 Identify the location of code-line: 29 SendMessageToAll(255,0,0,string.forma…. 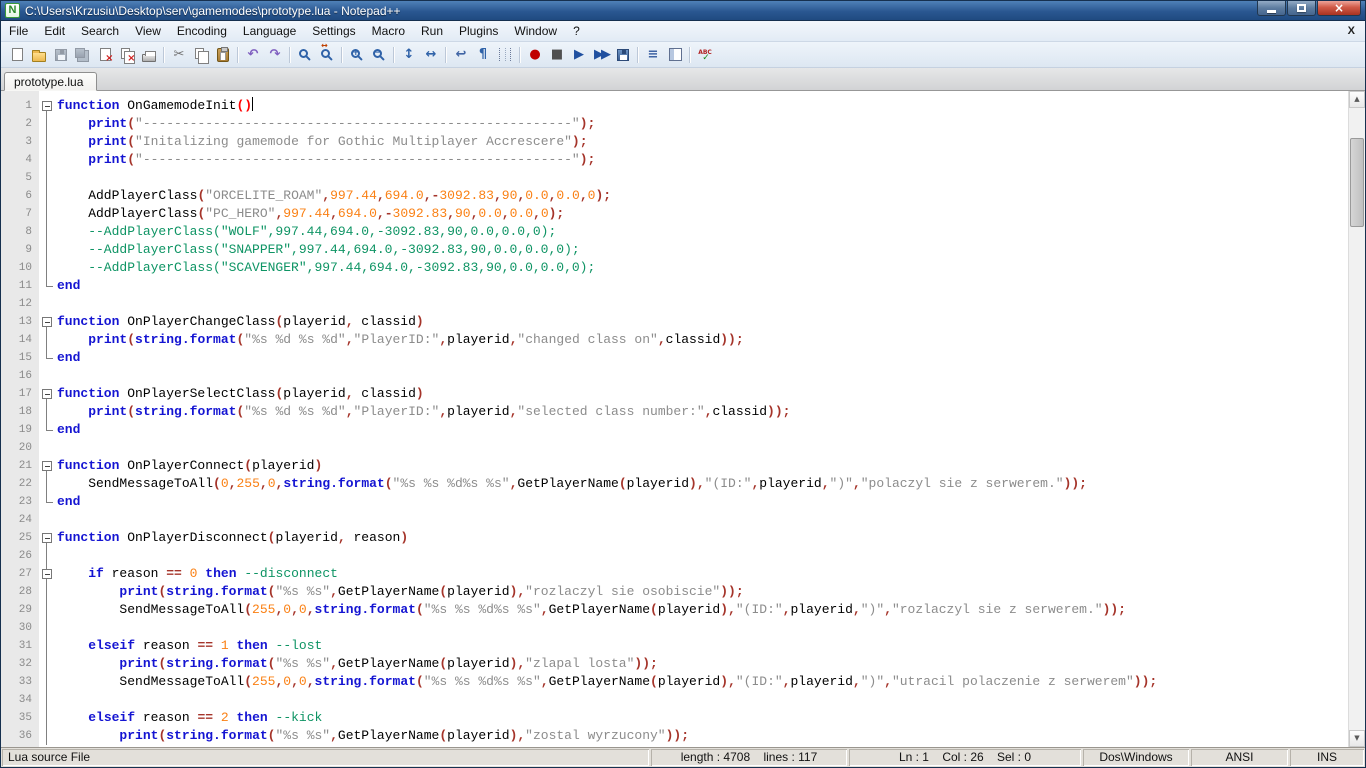
(683, 610).